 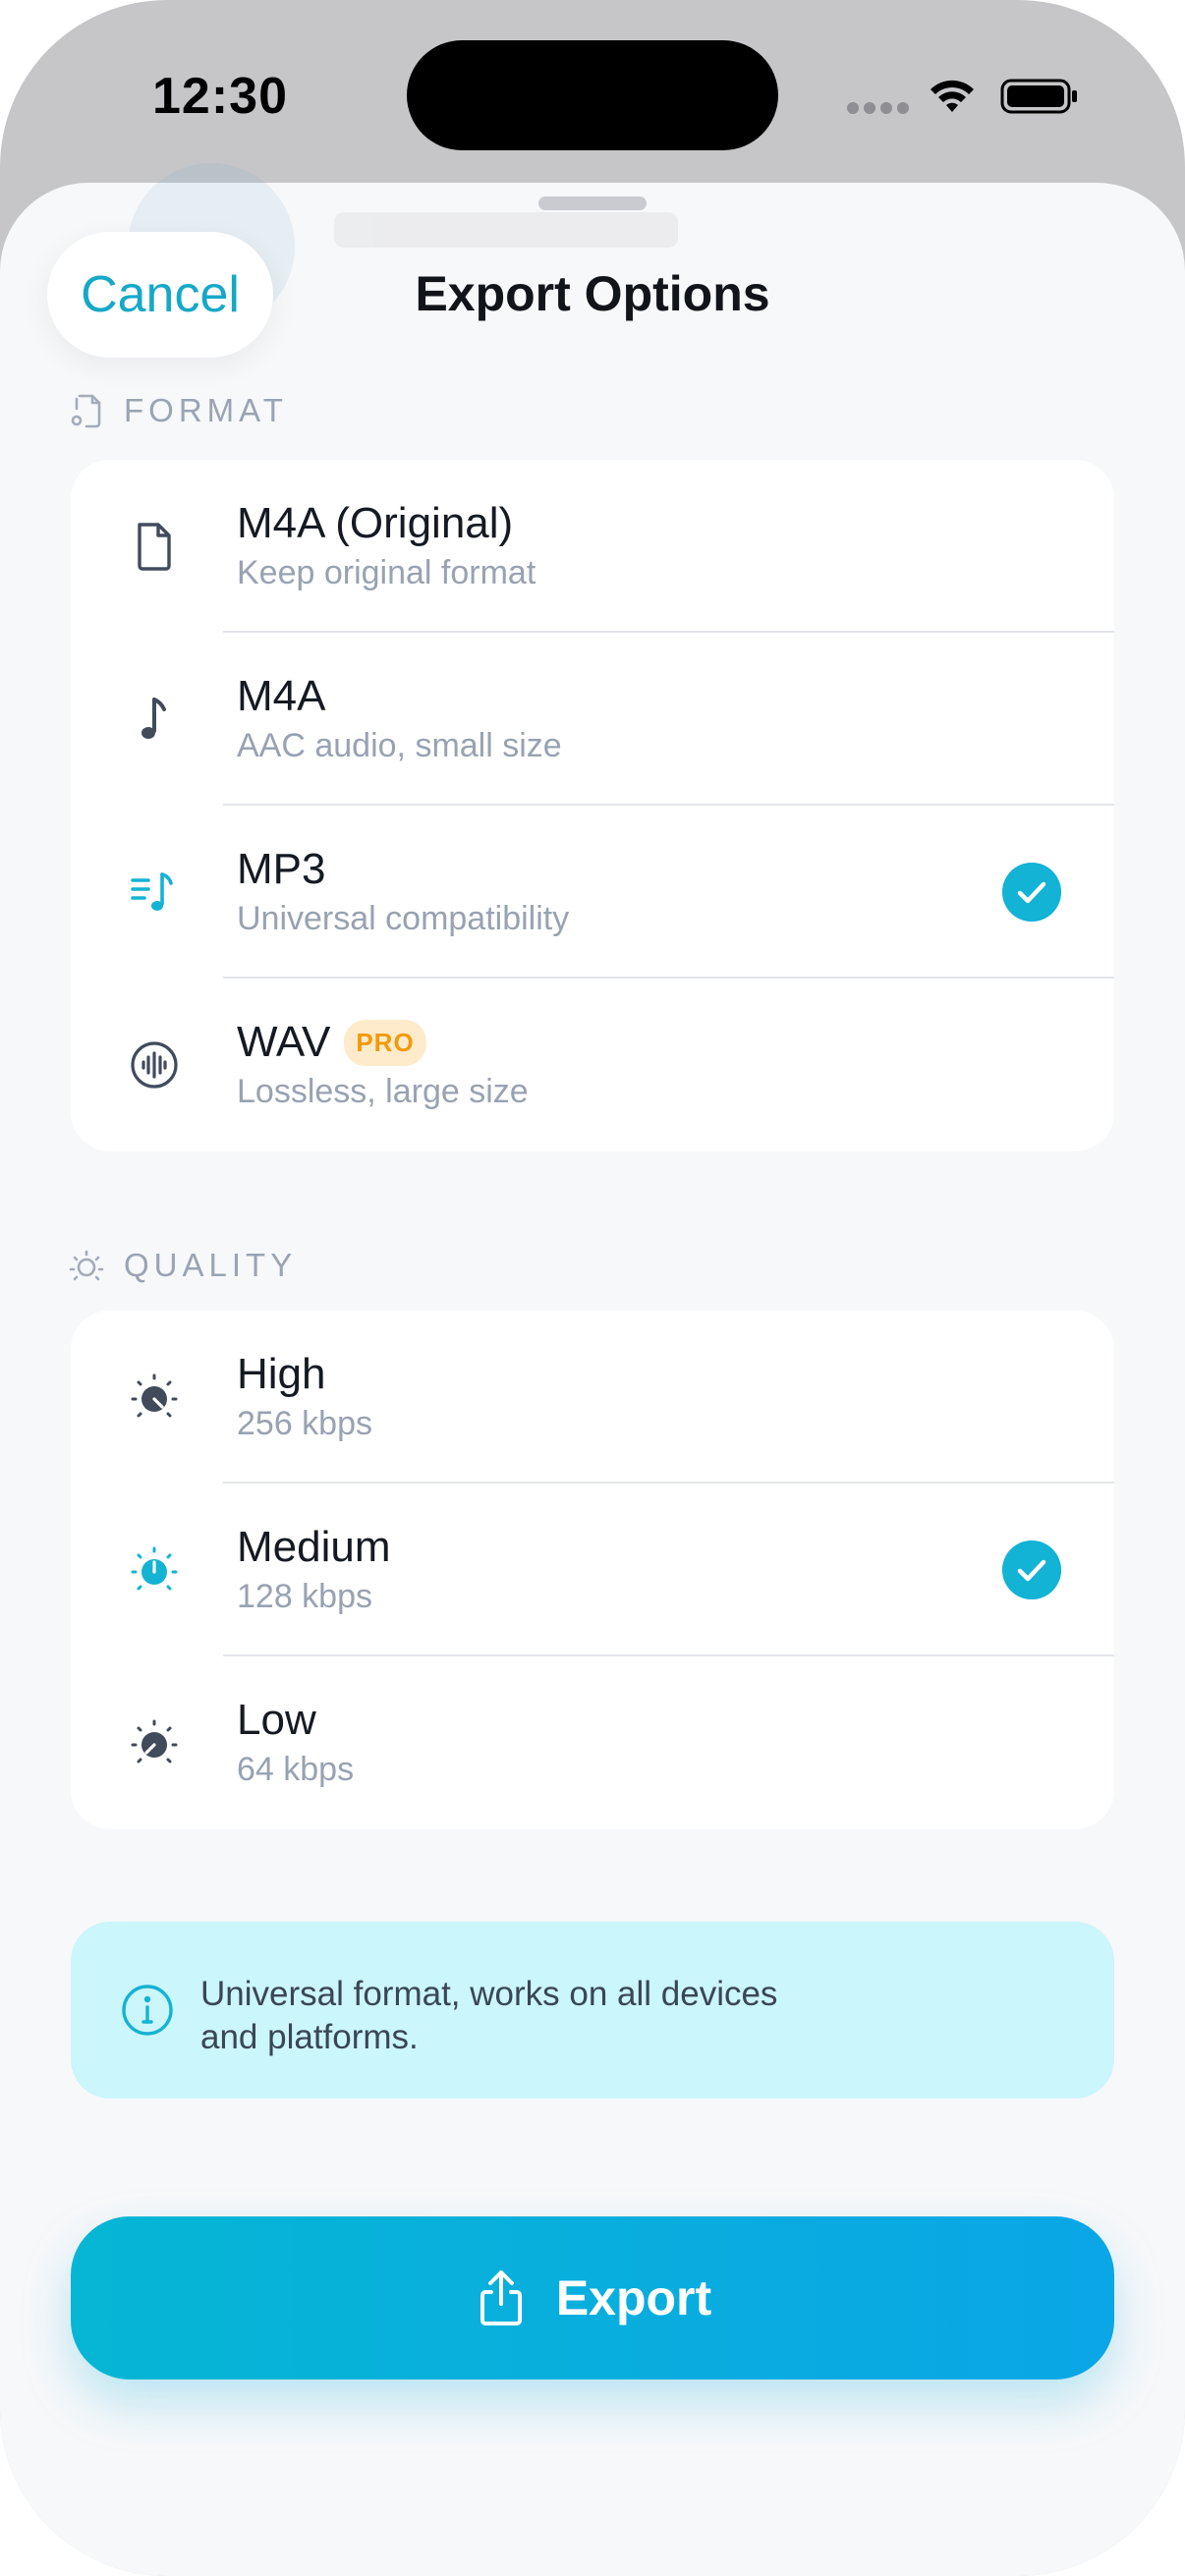 I want to click on quality-option-high: High 256 kbps, so click(x=592, y=1397).